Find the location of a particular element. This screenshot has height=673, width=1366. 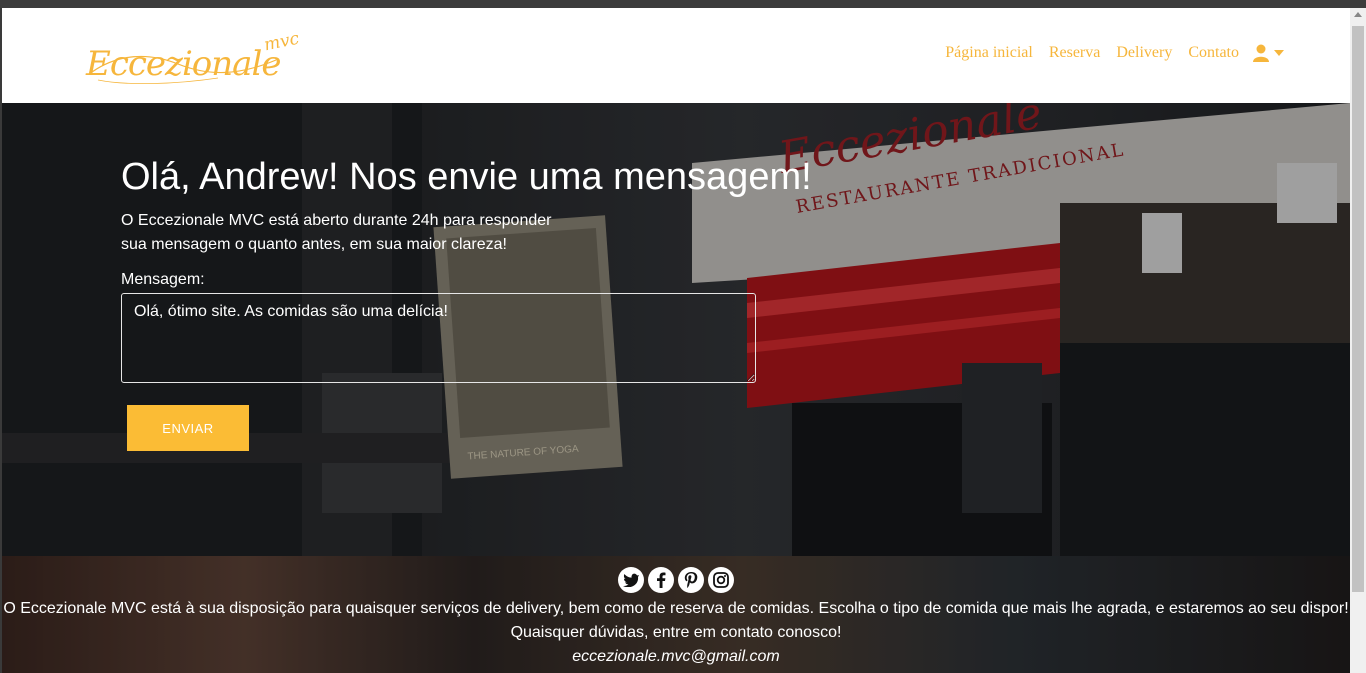

main-nav: Página inicial Reserva Delivery Contato is located at coordinates (1114, 53).